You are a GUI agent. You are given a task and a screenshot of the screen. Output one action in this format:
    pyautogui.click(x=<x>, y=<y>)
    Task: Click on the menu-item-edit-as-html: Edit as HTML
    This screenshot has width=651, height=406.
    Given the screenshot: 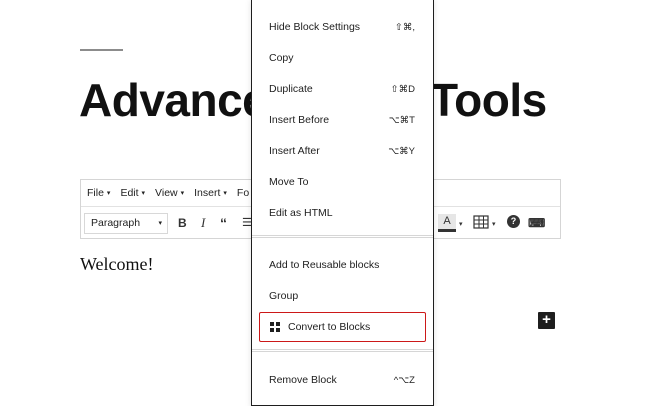 What is the action you would take?
    pyautogui.click(x=342, y=213)
    